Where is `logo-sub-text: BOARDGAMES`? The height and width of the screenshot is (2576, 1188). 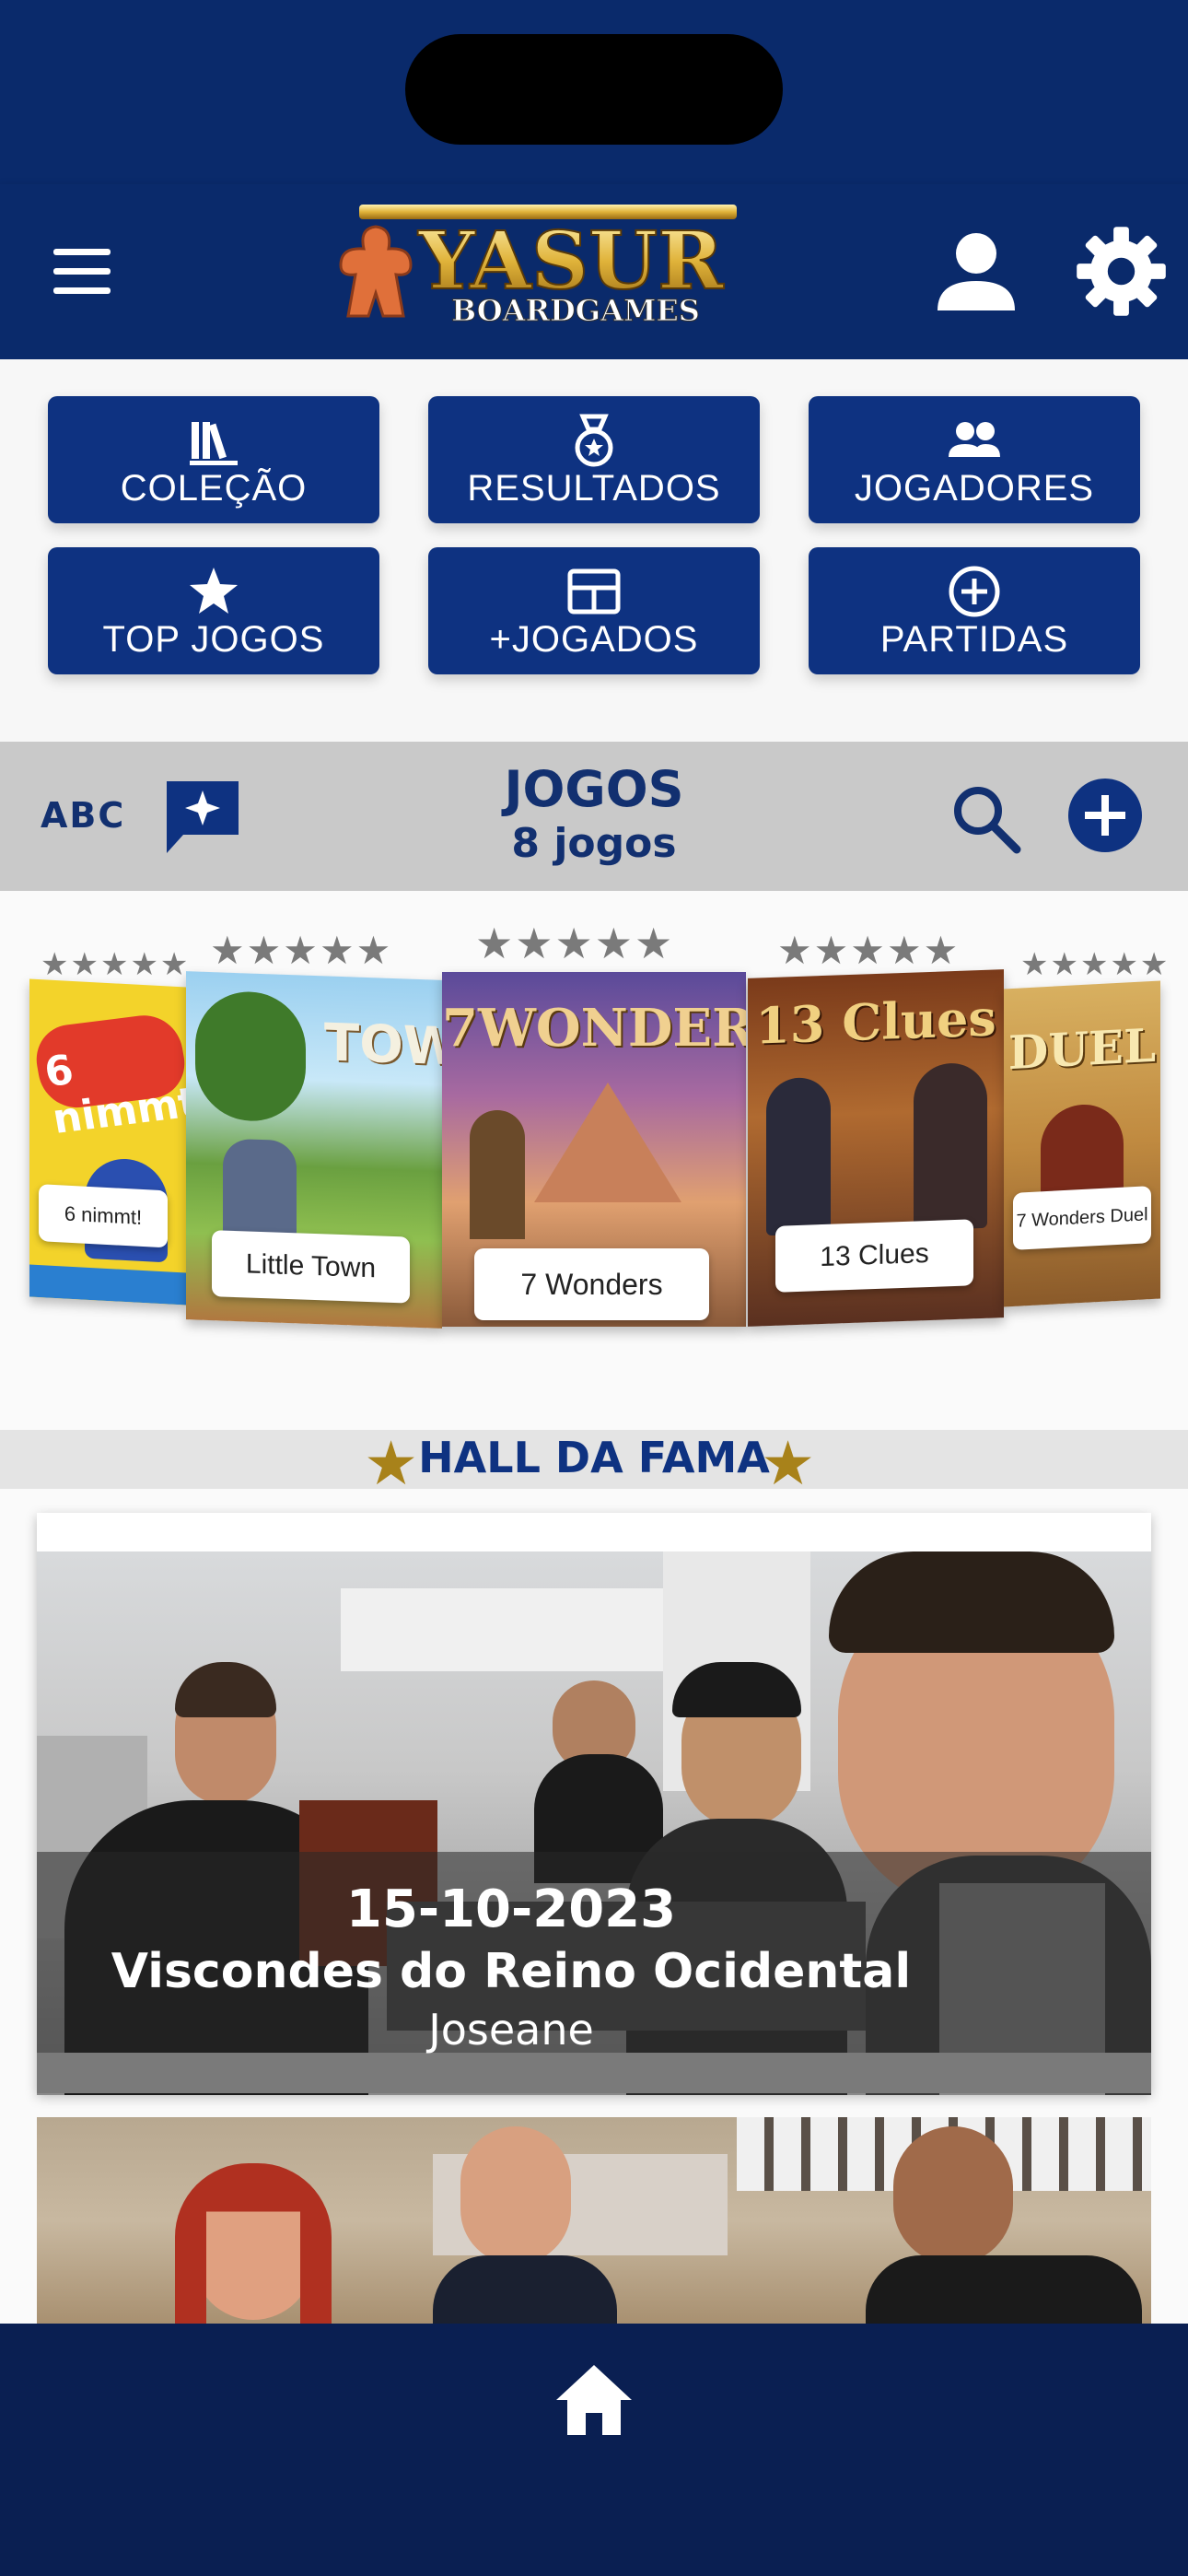 logo-sub-text: BOARDGAMES is located at coordinates (575, 310).